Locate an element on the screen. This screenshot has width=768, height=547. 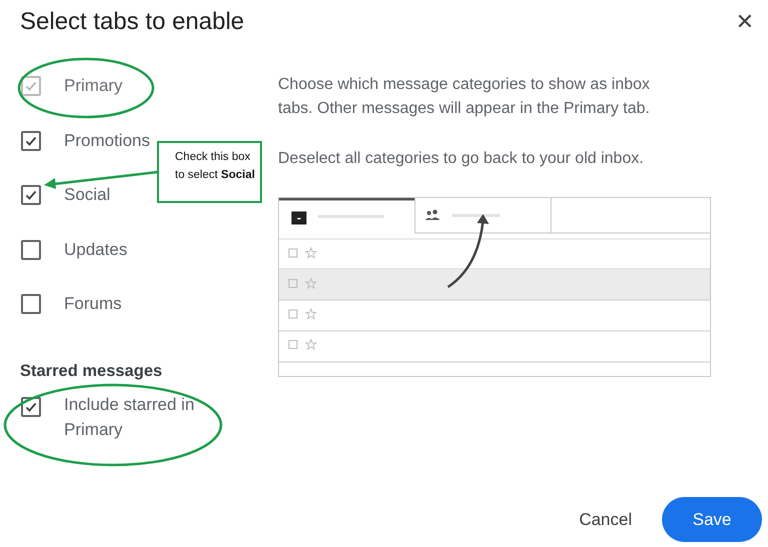
checkbox-label: Forums is located at coordinates (93, 304).